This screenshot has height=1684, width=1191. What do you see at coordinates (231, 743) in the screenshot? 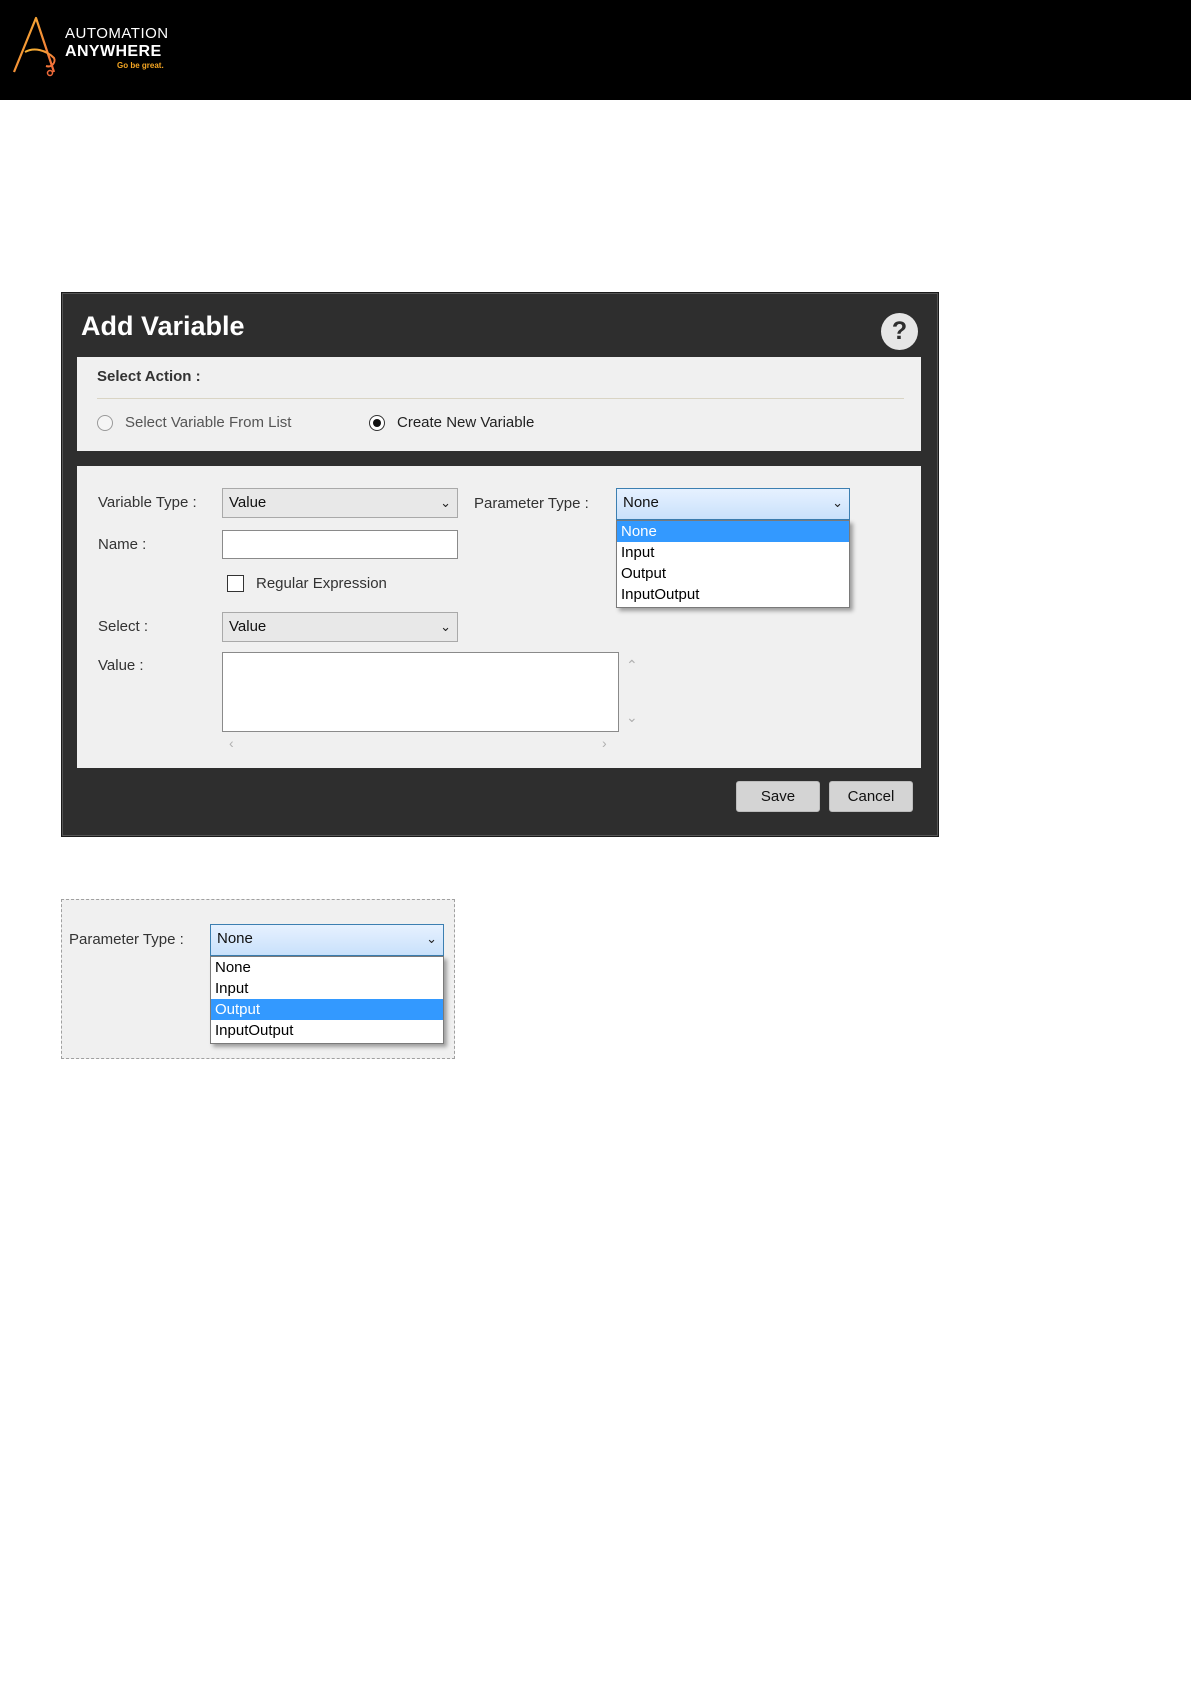
I see `scroll-left-icon: ‹` at bounding box center [231, 743].